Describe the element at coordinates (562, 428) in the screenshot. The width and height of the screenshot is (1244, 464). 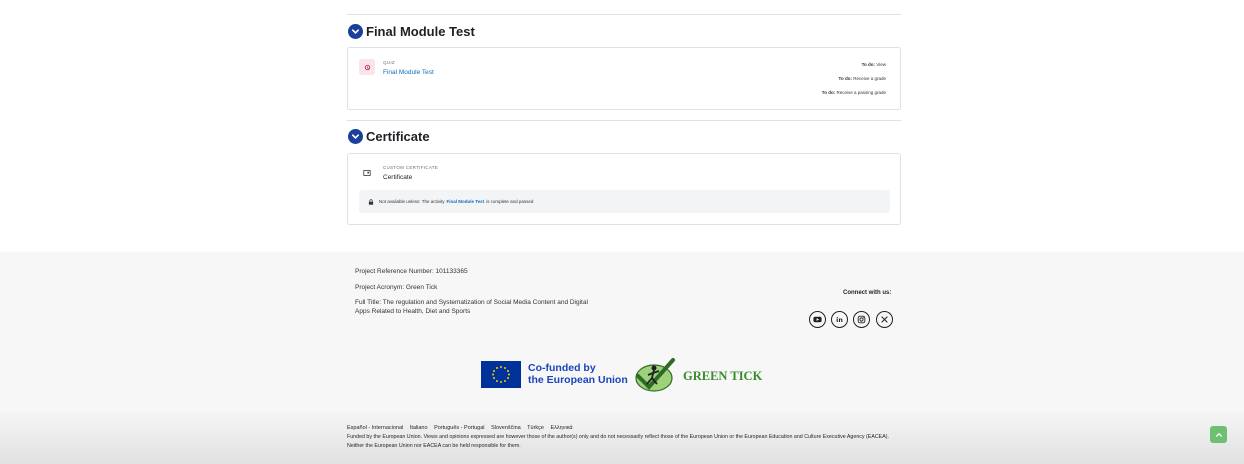
I see `language-link: Ελληνικά` at that location.